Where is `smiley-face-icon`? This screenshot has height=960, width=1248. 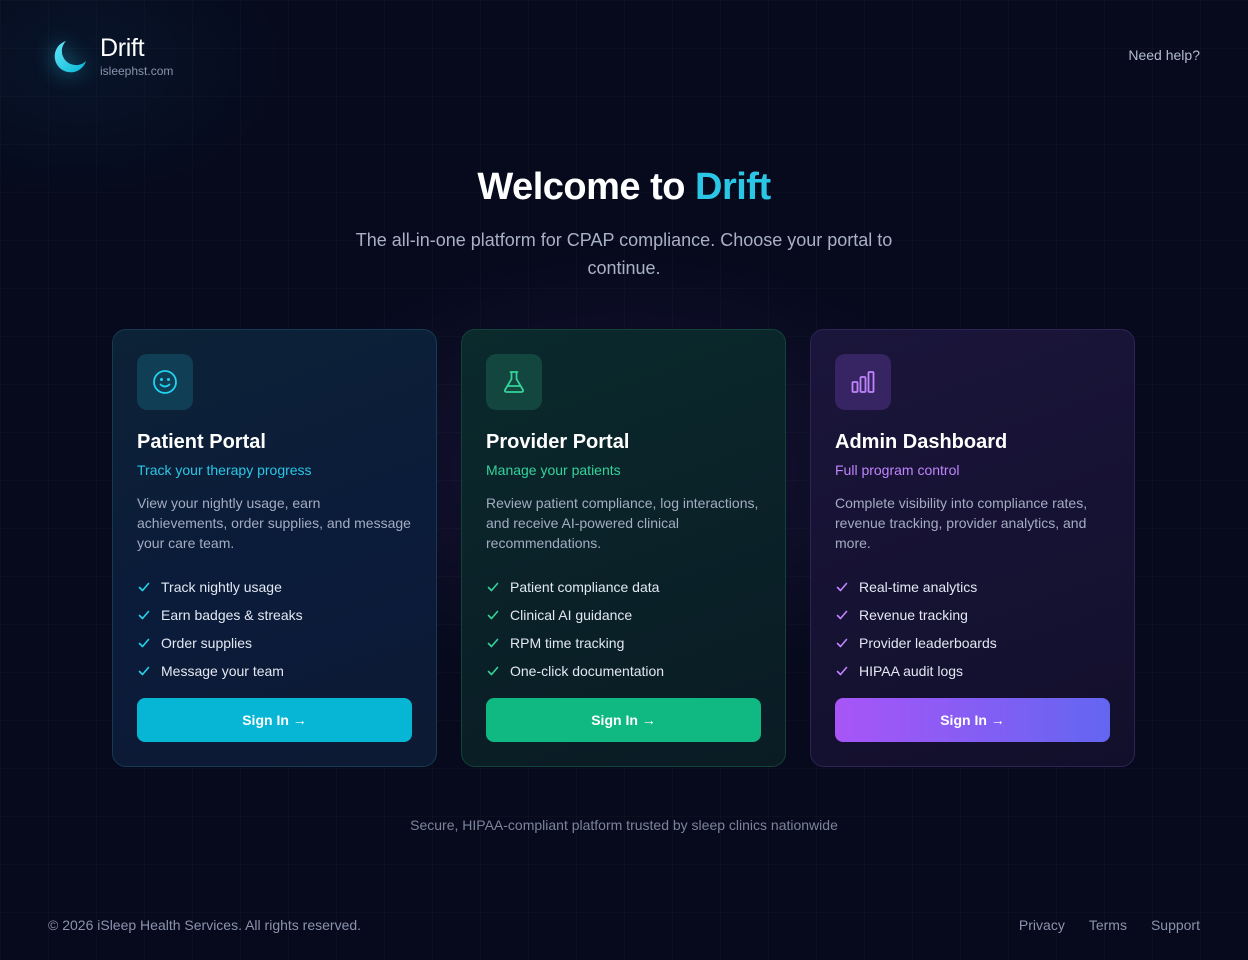
smiley-face-icon is located at coordinates (165, 382).